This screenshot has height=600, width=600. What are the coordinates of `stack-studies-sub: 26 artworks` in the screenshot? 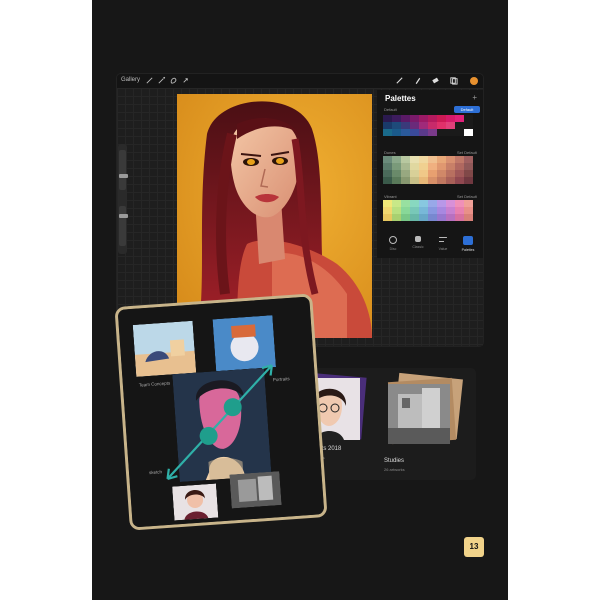 It's located at (394, 469).